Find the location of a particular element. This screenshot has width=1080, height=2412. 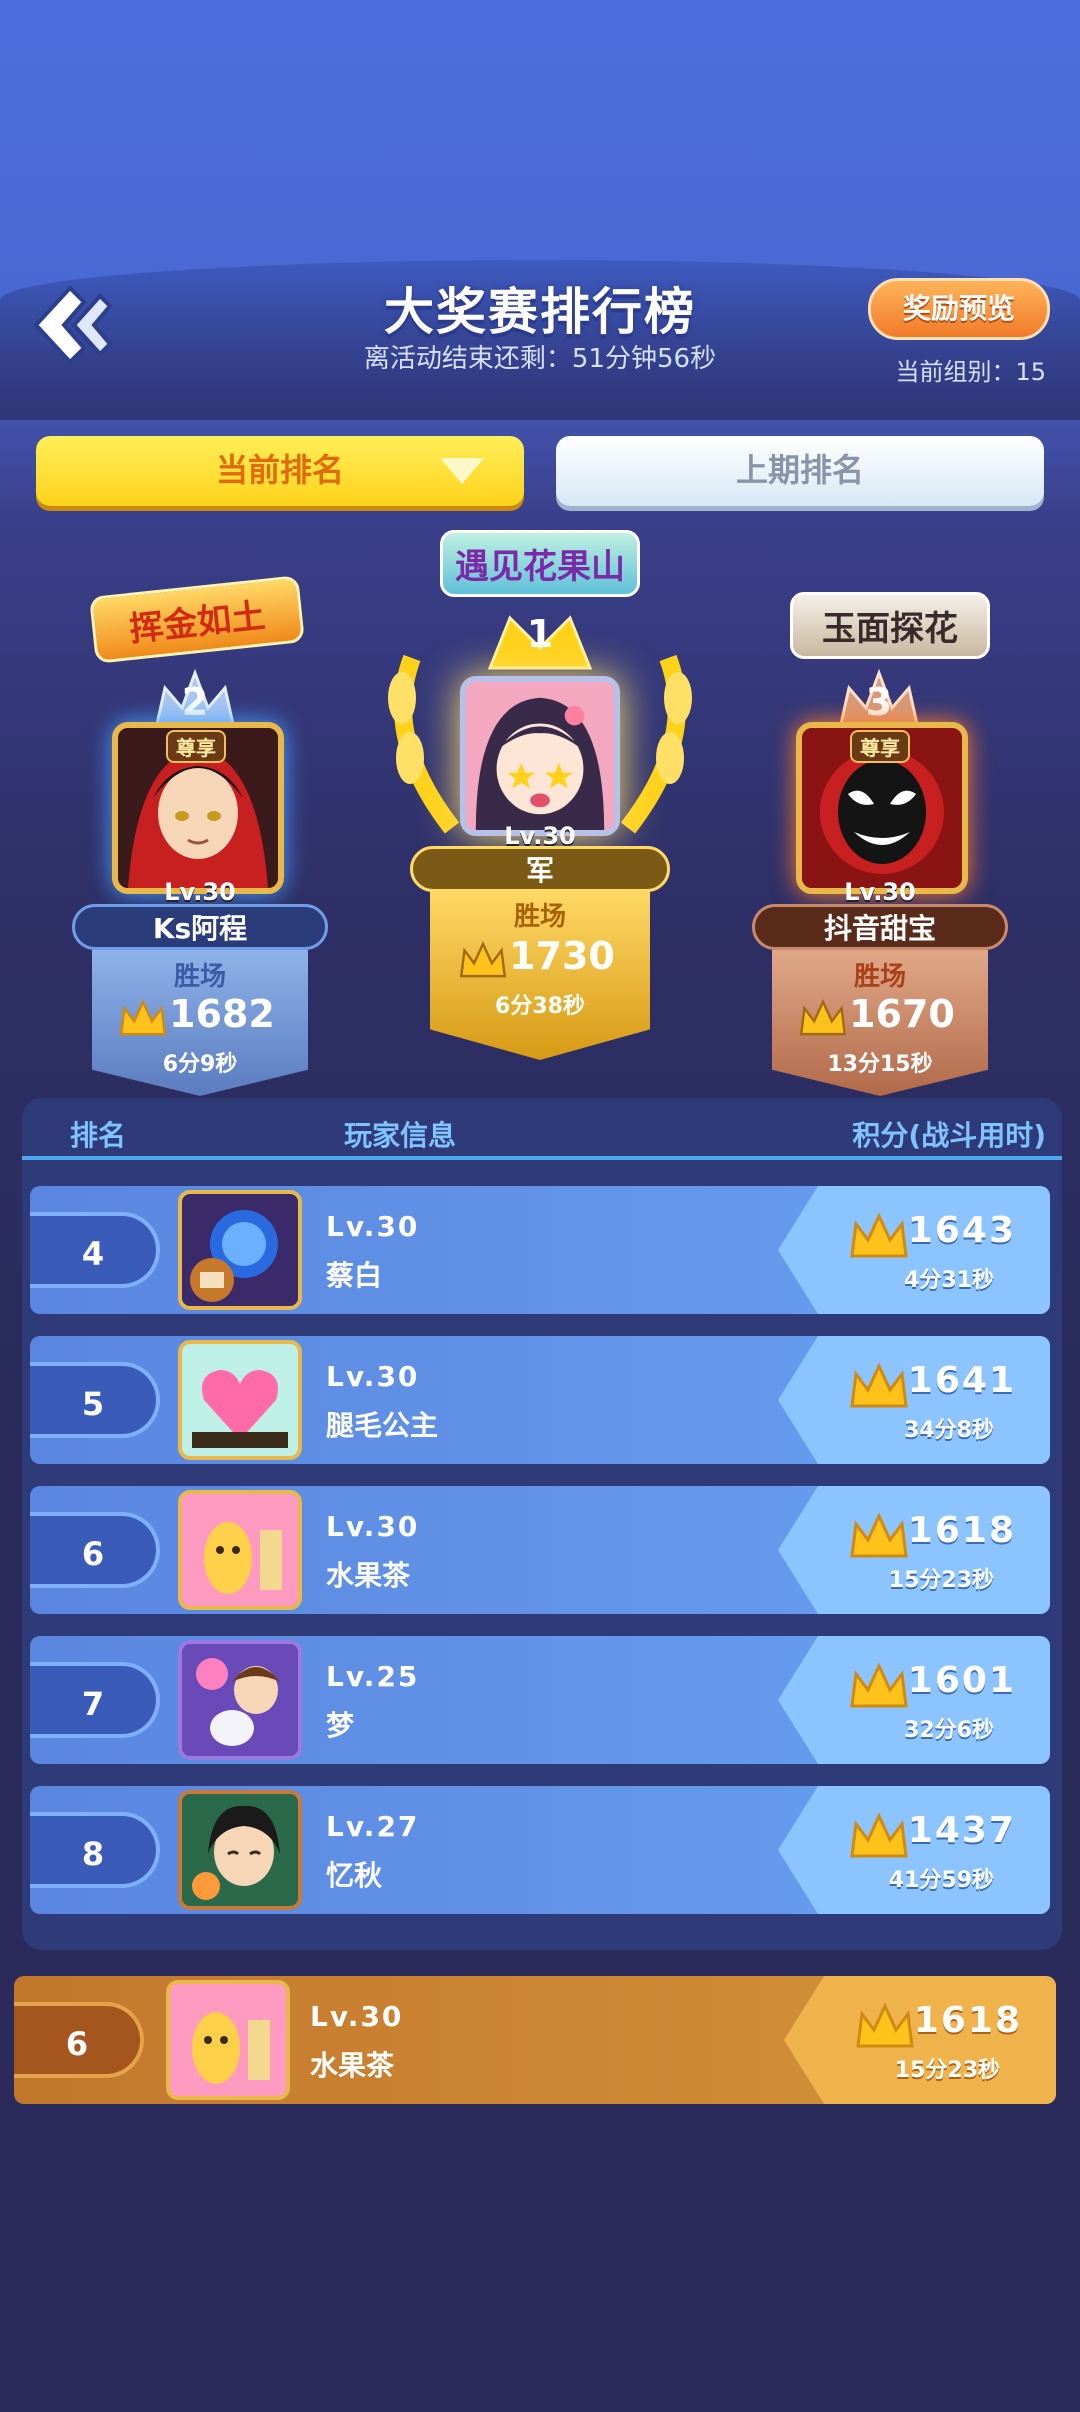

name-first: 军 is located at coordinates (540, 869).